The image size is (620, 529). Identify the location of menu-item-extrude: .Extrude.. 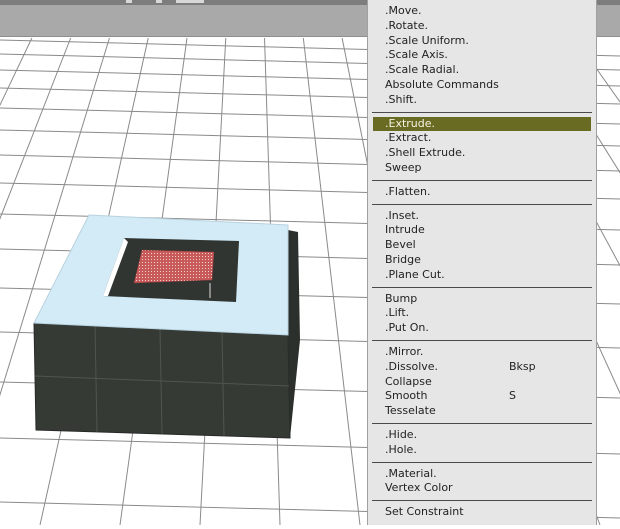
(482, 124).